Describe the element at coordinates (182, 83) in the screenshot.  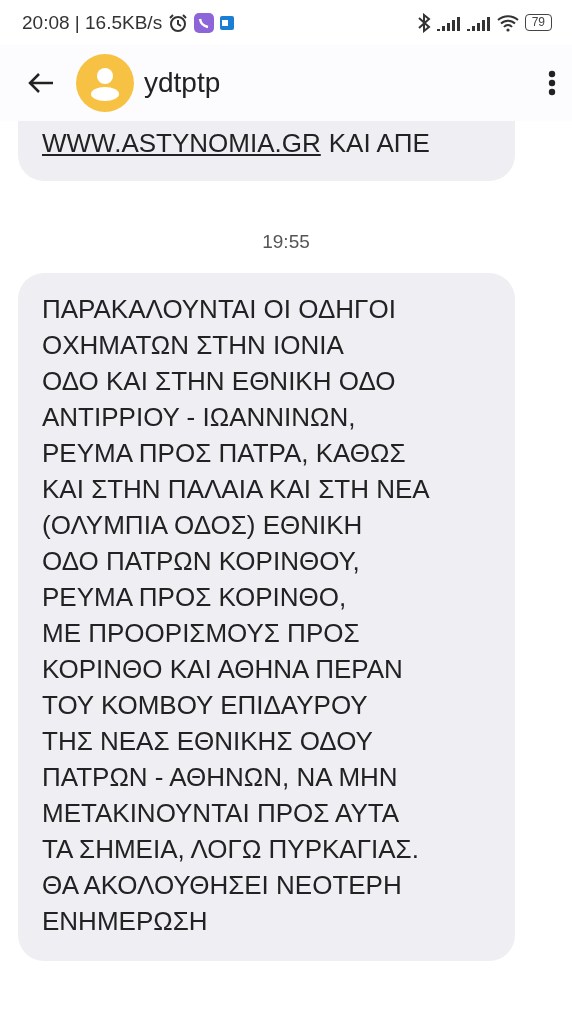
I see `contact-name: ydtptp` at that location.